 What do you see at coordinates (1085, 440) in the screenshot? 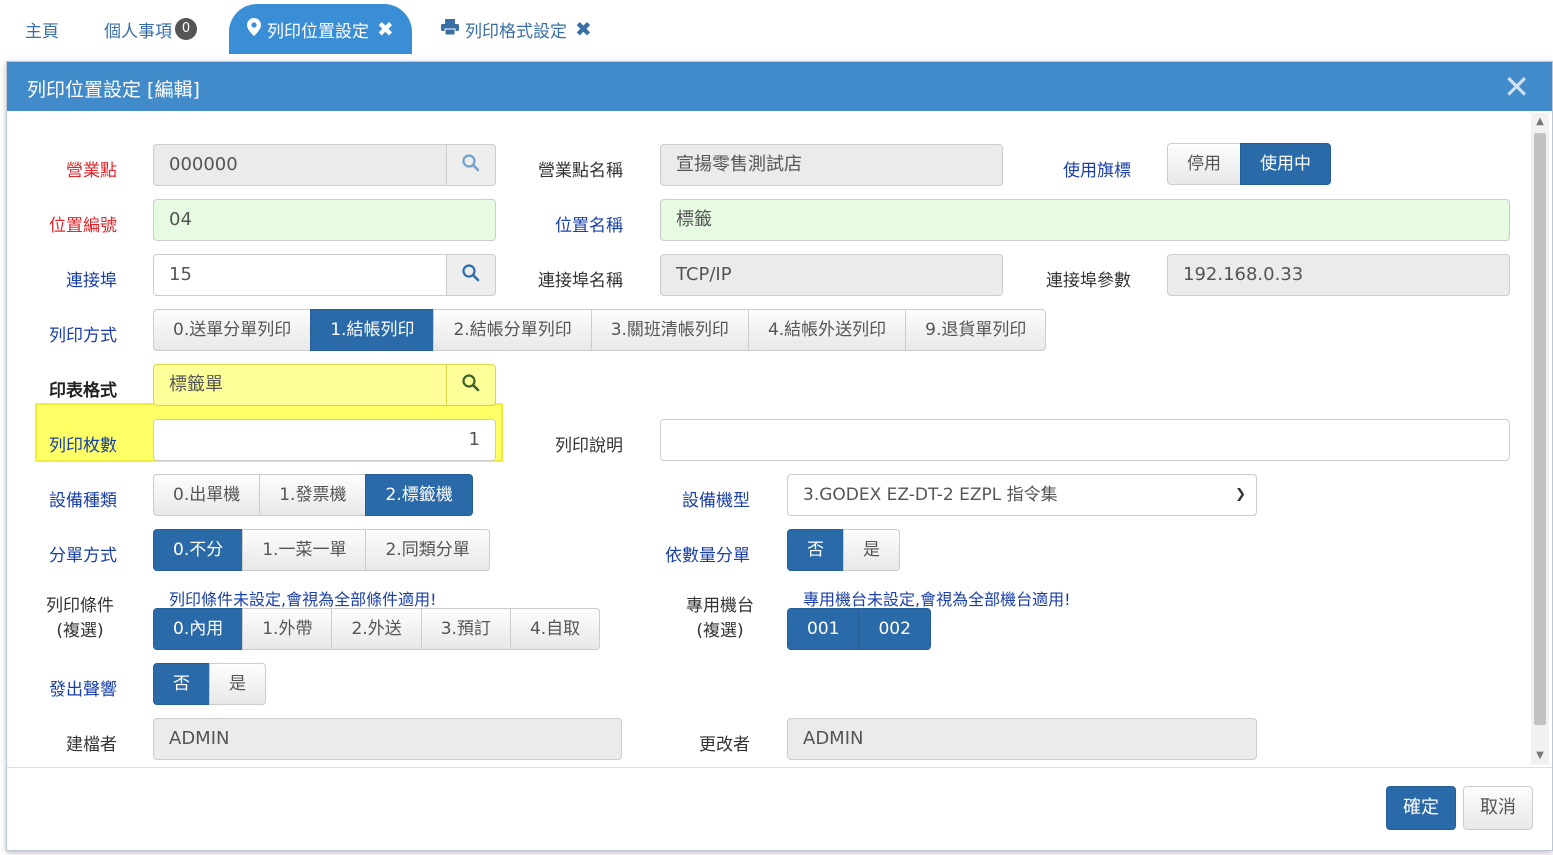
I see `print-desc-input` at bounding box center [1085, 440].